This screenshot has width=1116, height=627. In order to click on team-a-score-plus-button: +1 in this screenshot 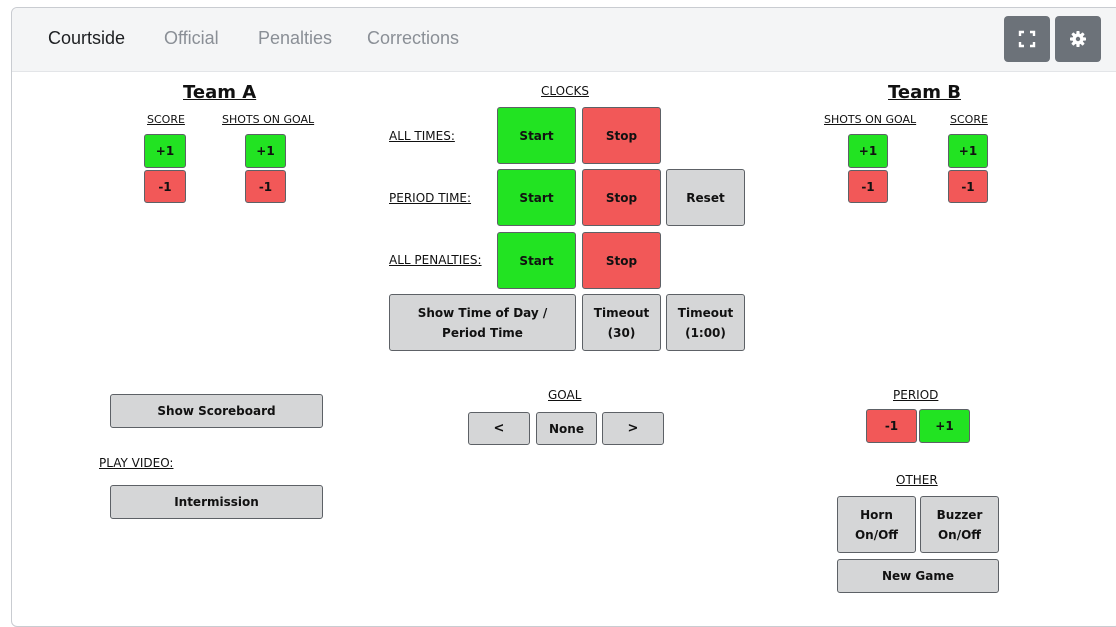, I will do `click(165, 151)`.